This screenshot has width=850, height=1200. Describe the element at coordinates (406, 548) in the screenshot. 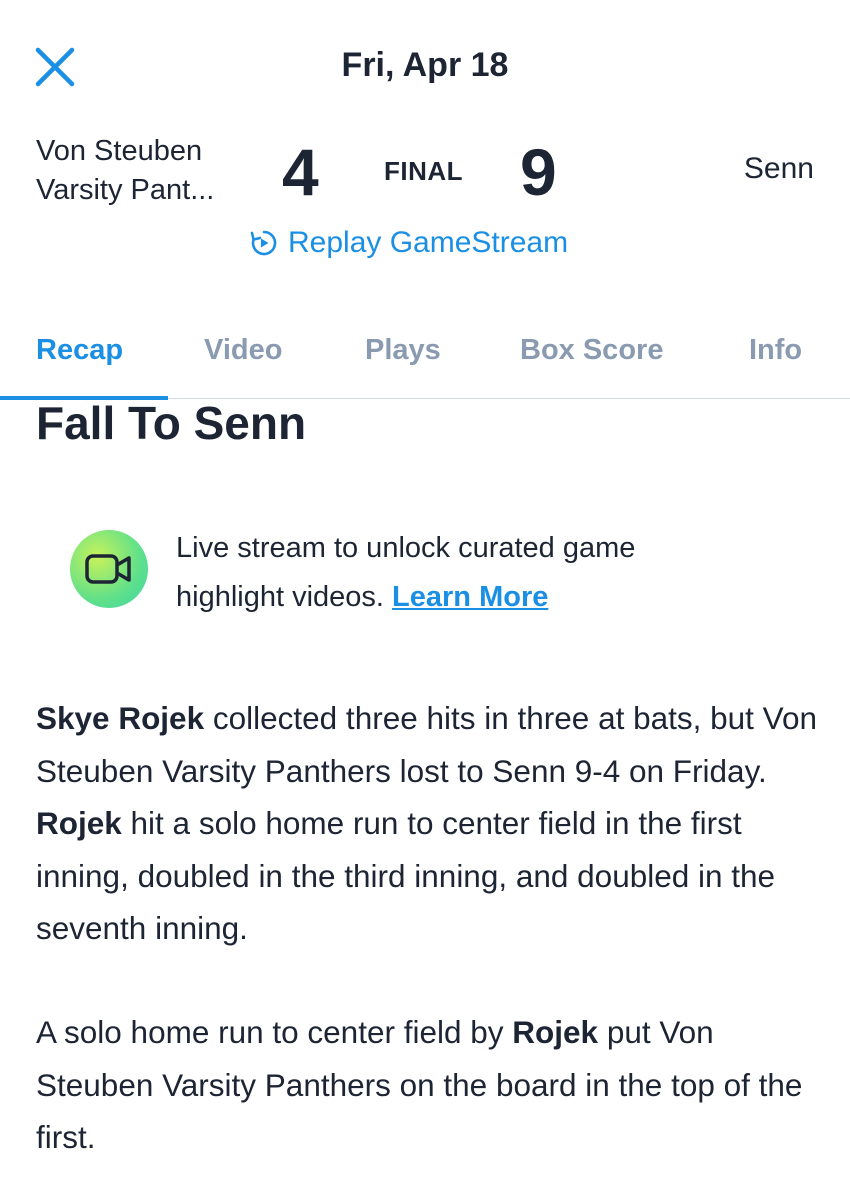

I see `promo-text-line1: Live stream to unlock curated game` at that location.